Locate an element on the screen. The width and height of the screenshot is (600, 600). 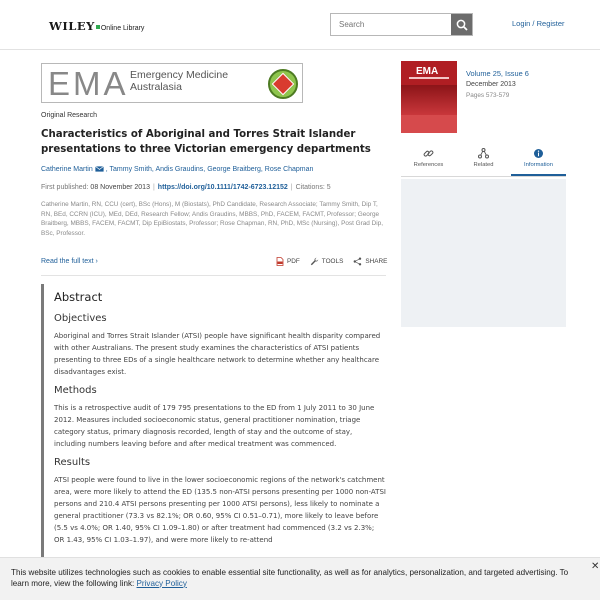
abstract-heading: Abstract is located at coordinates (78, 297).